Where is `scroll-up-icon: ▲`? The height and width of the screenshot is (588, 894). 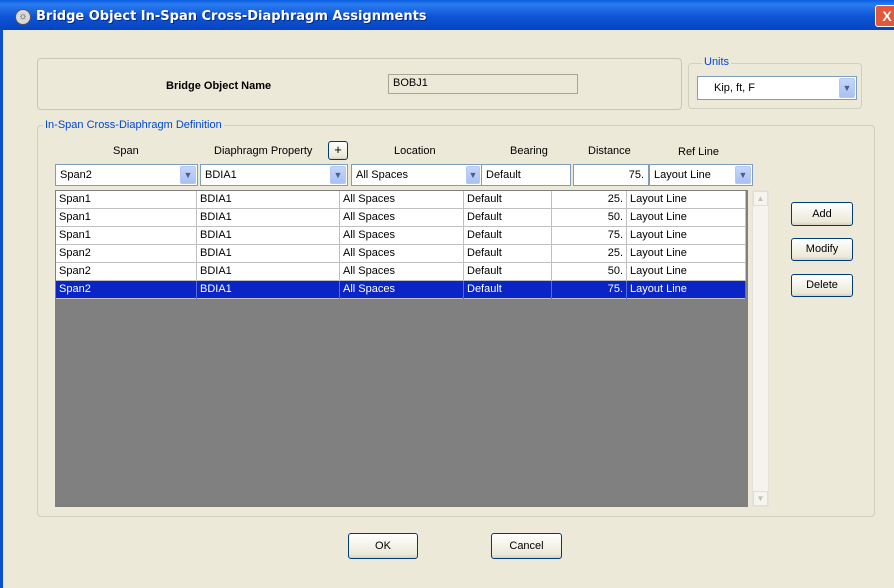
scroll-up-icon: ▲ is located at coordinates (760, 198).